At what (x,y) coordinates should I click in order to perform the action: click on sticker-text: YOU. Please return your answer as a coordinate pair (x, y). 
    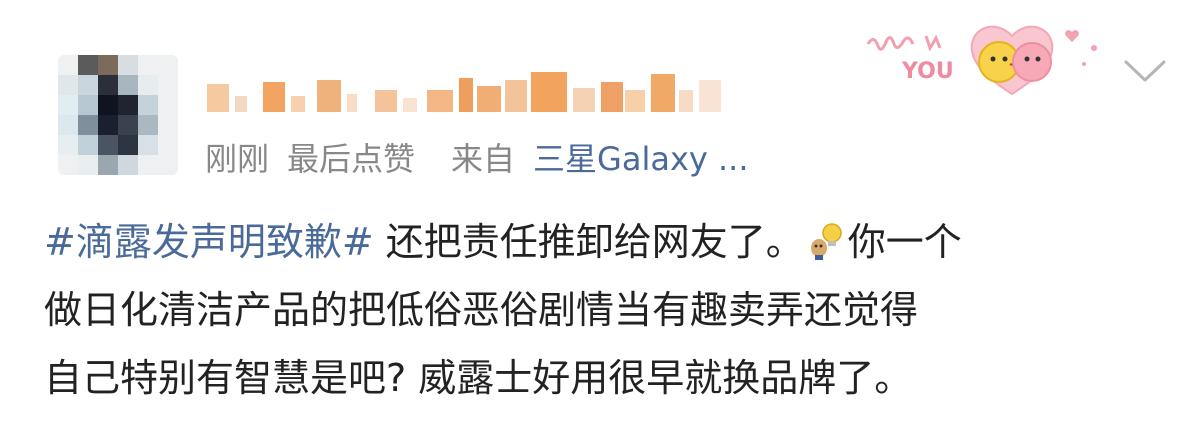
    Looking at the image, I should click on (927, 71).